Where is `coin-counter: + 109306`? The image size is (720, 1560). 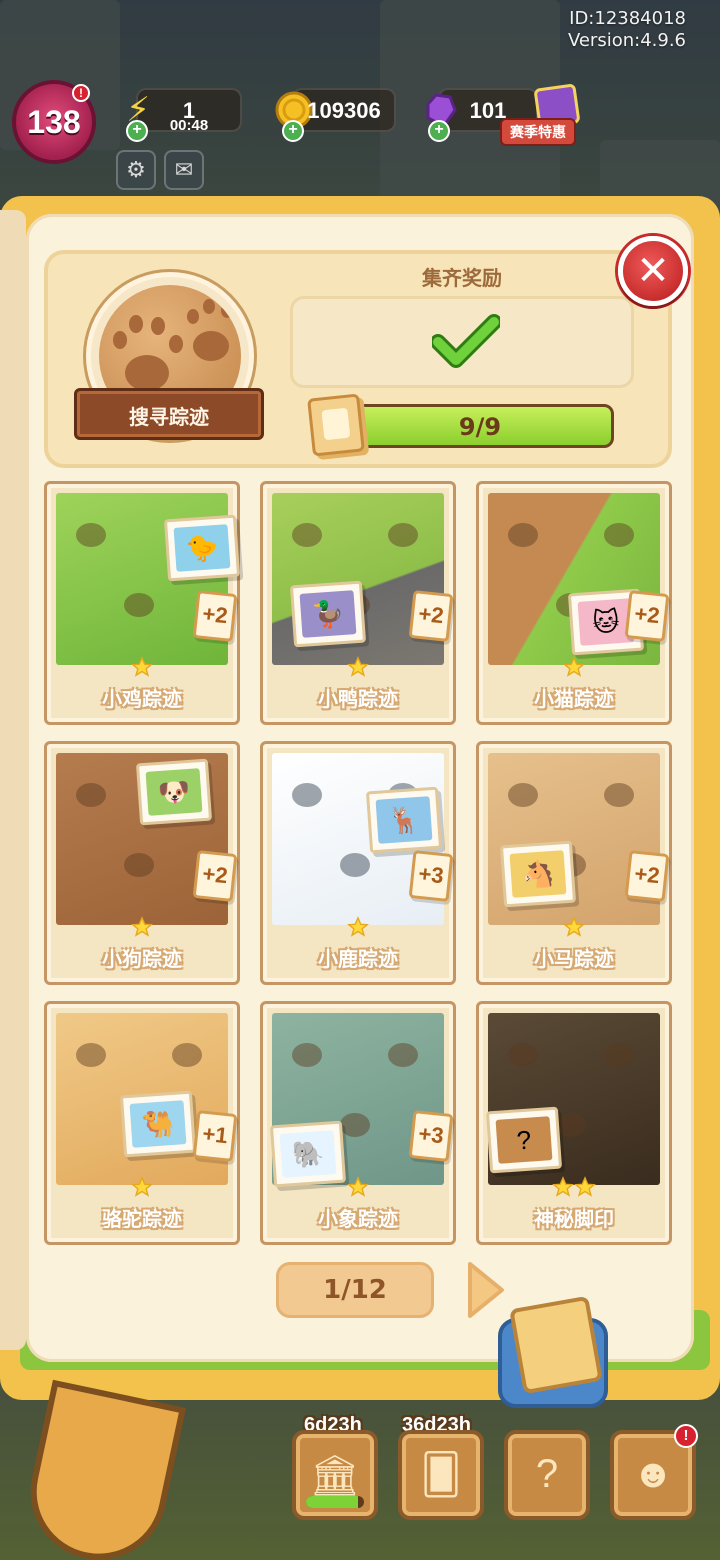 coin-counter: + 109306 is located at coordinates (335, 115).